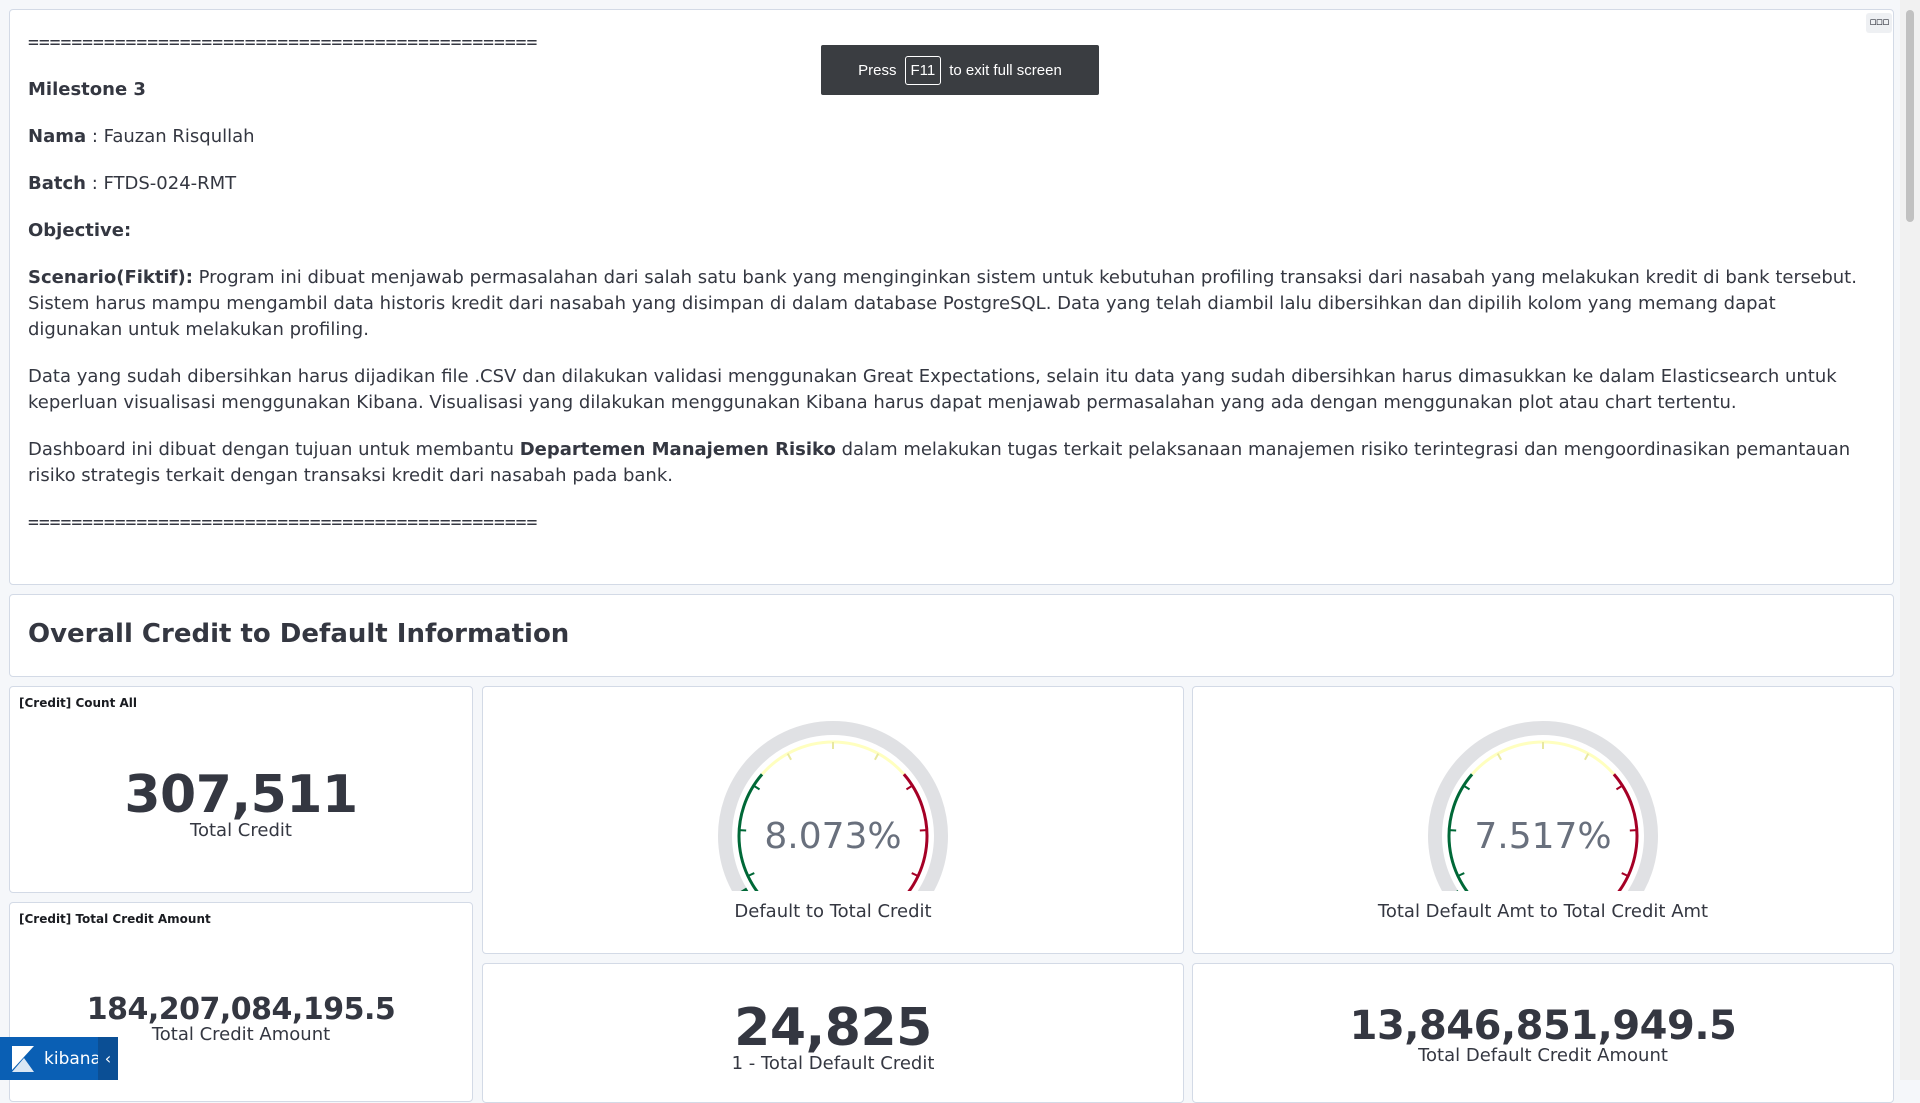 This screenshot has width=1920, height=1103. I want to click on gauge-chart: 7.517%, so click(1543, 801).